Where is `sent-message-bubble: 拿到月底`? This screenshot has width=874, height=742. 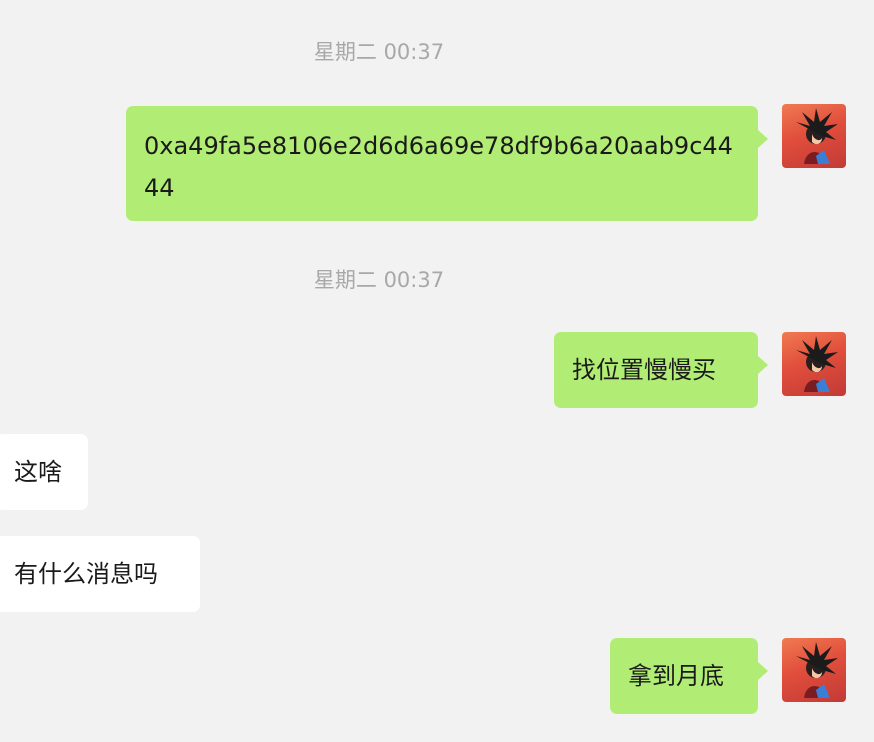 sent-message-bubble: 拿到月底 is located at coordinates (689, 676).